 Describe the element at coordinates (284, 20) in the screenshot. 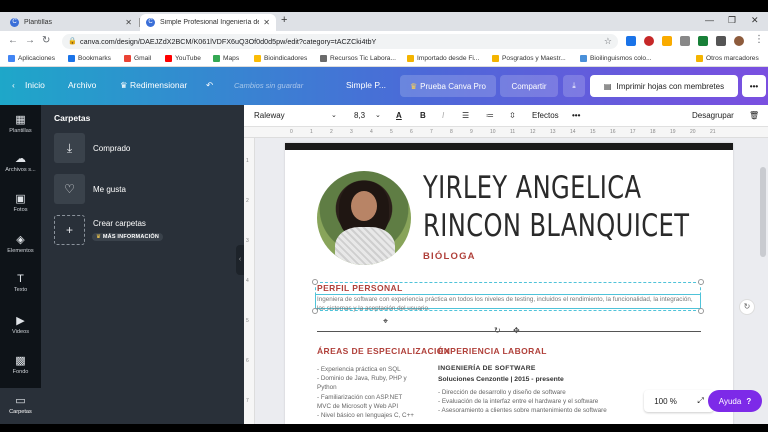

I see `new-tab-button: +` at that location.